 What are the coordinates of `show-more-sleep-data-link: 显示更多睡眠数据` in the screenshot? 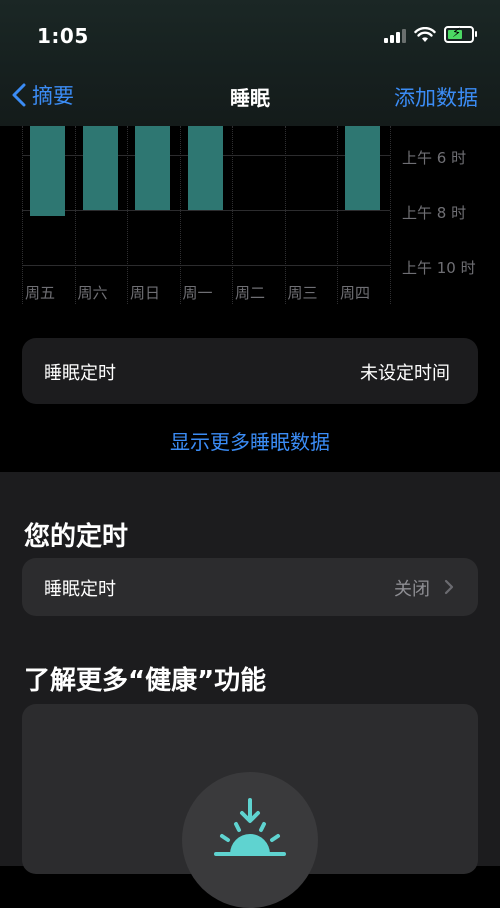 It's located at (250, 440).